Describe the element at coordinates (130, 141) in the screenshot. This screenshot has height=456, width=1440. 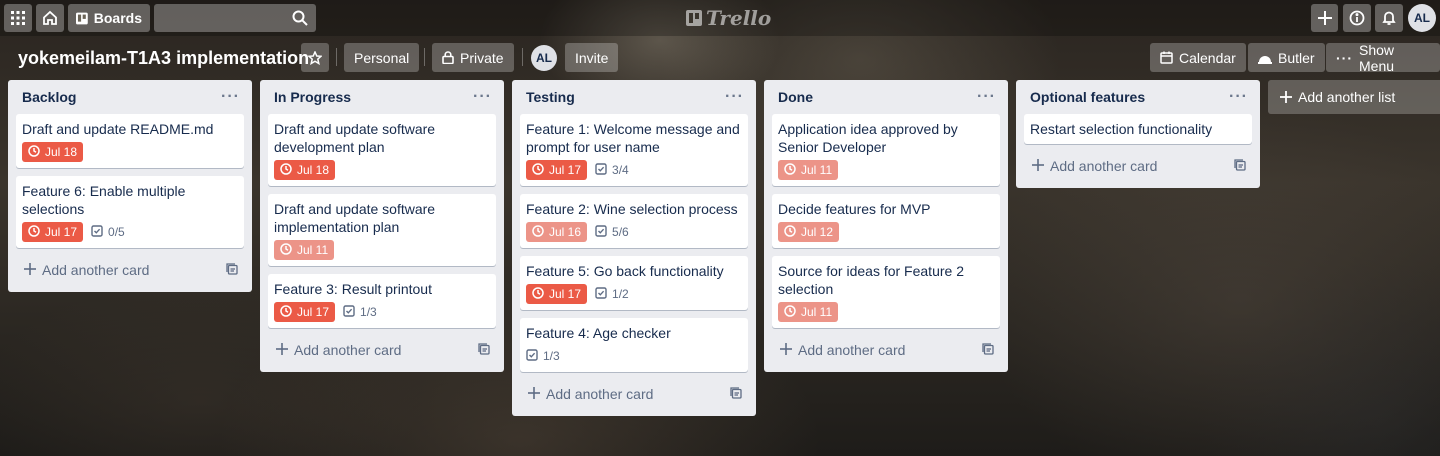
I see `card: Draft and update README.md Jul 18` at that location.